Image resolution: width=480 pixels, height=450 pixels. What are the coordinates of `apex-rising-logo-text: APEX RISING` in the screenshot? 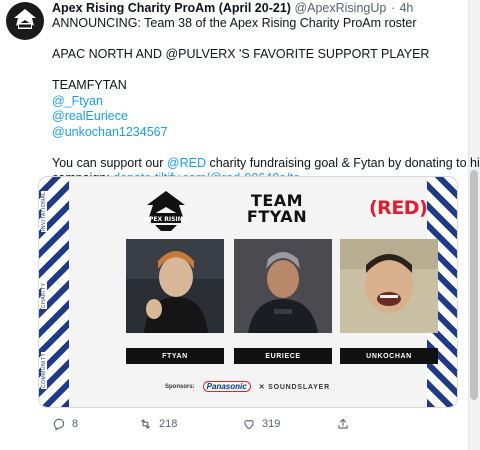 It's located at (165, 219).